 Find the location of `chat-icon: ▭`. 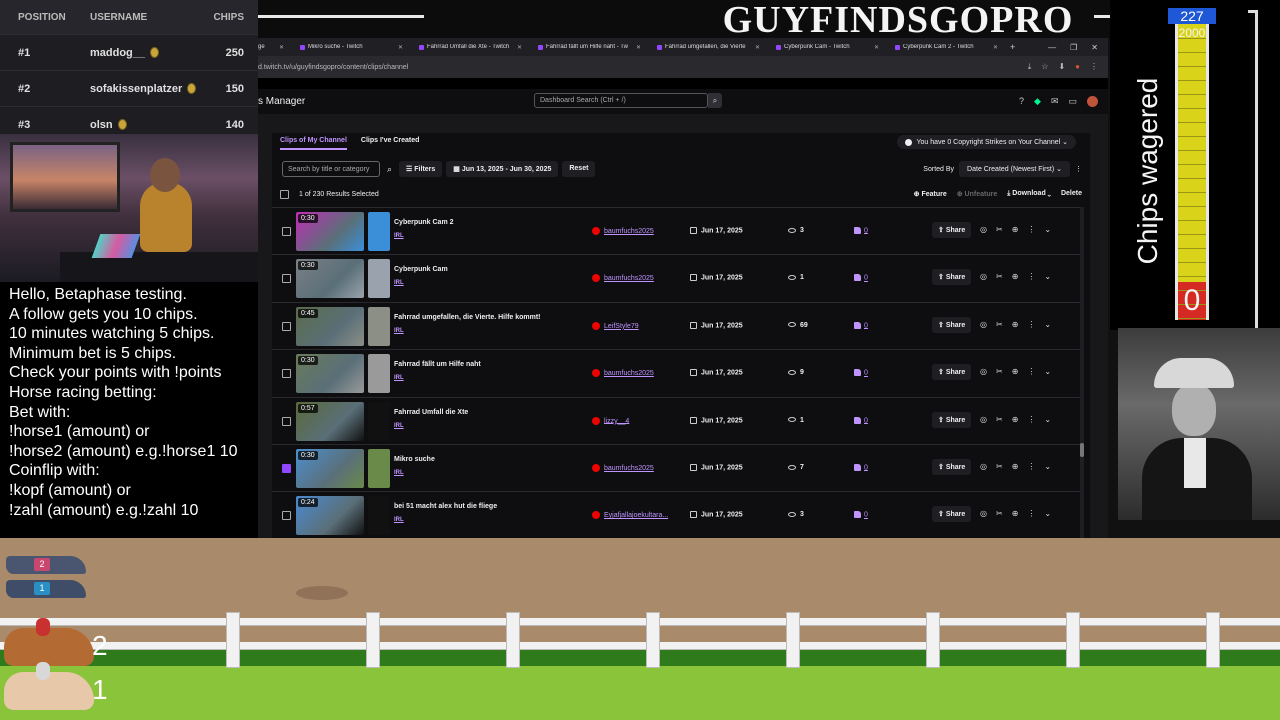

chat-icon: ▭ is located at coordinates (1072, 101).